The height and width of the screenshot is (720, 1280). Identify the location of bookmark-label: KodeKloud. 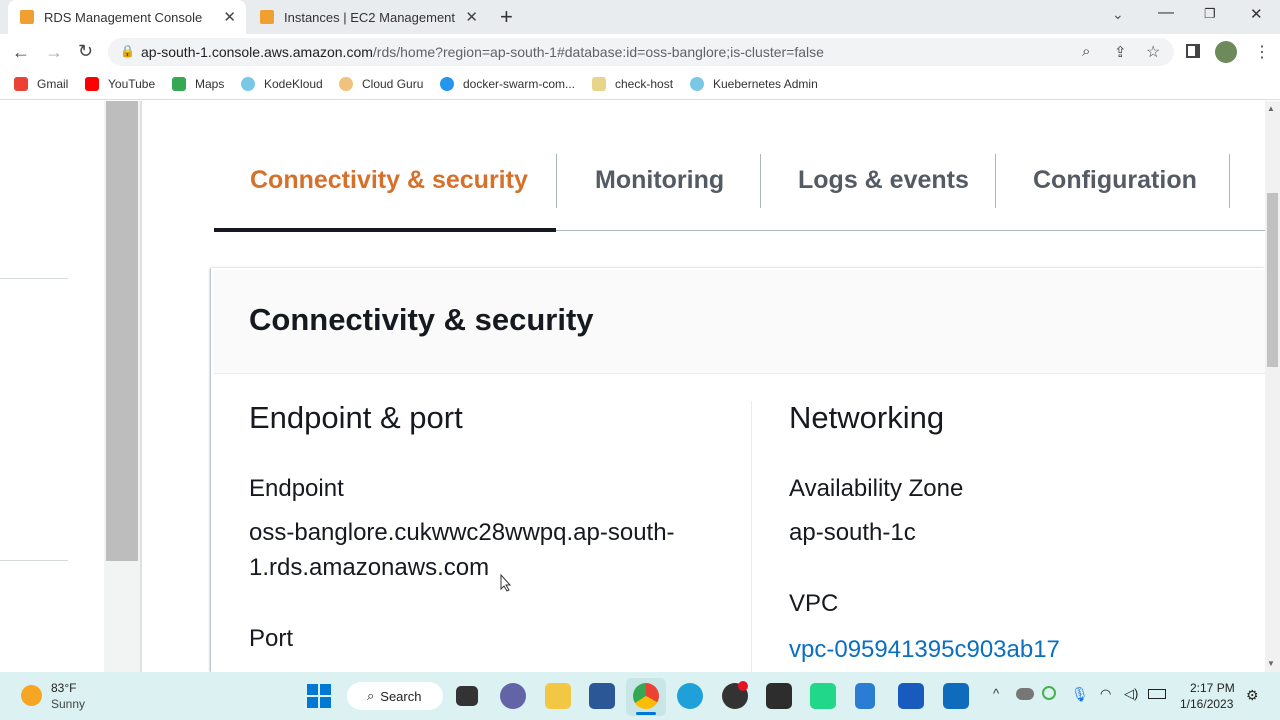
(293, 84).